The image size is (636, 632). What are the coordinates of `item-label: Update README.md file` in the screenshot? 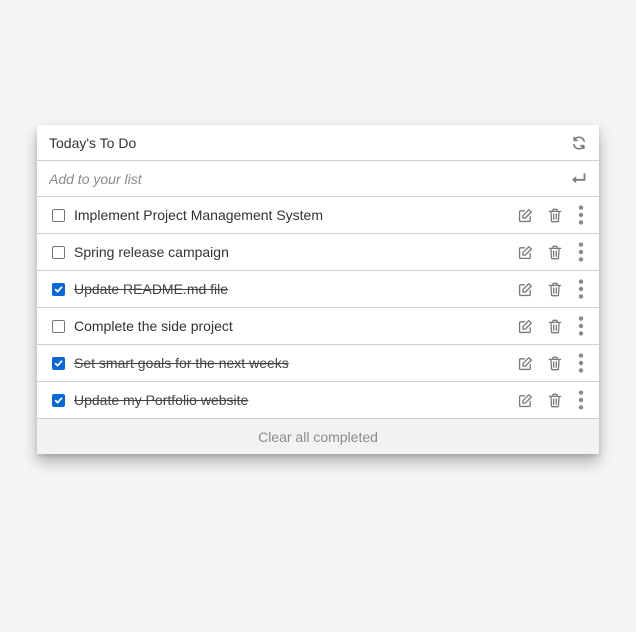 It's located at (151, 289).